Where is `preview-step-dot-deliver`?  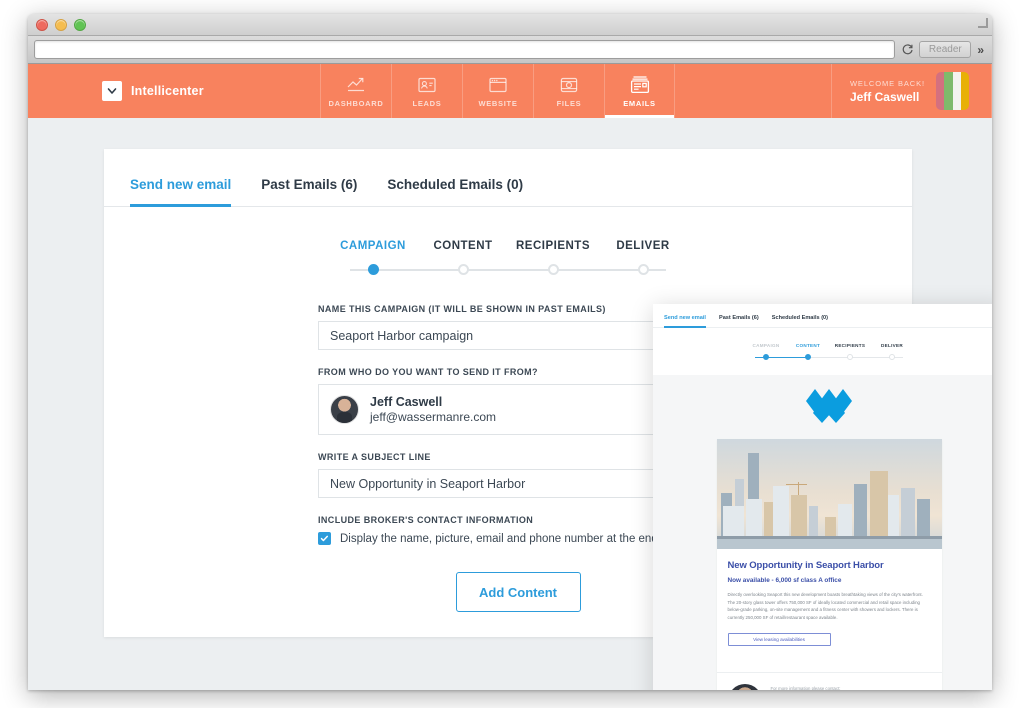
preview-step-dot-deliver is located at coordinates (892, 357).